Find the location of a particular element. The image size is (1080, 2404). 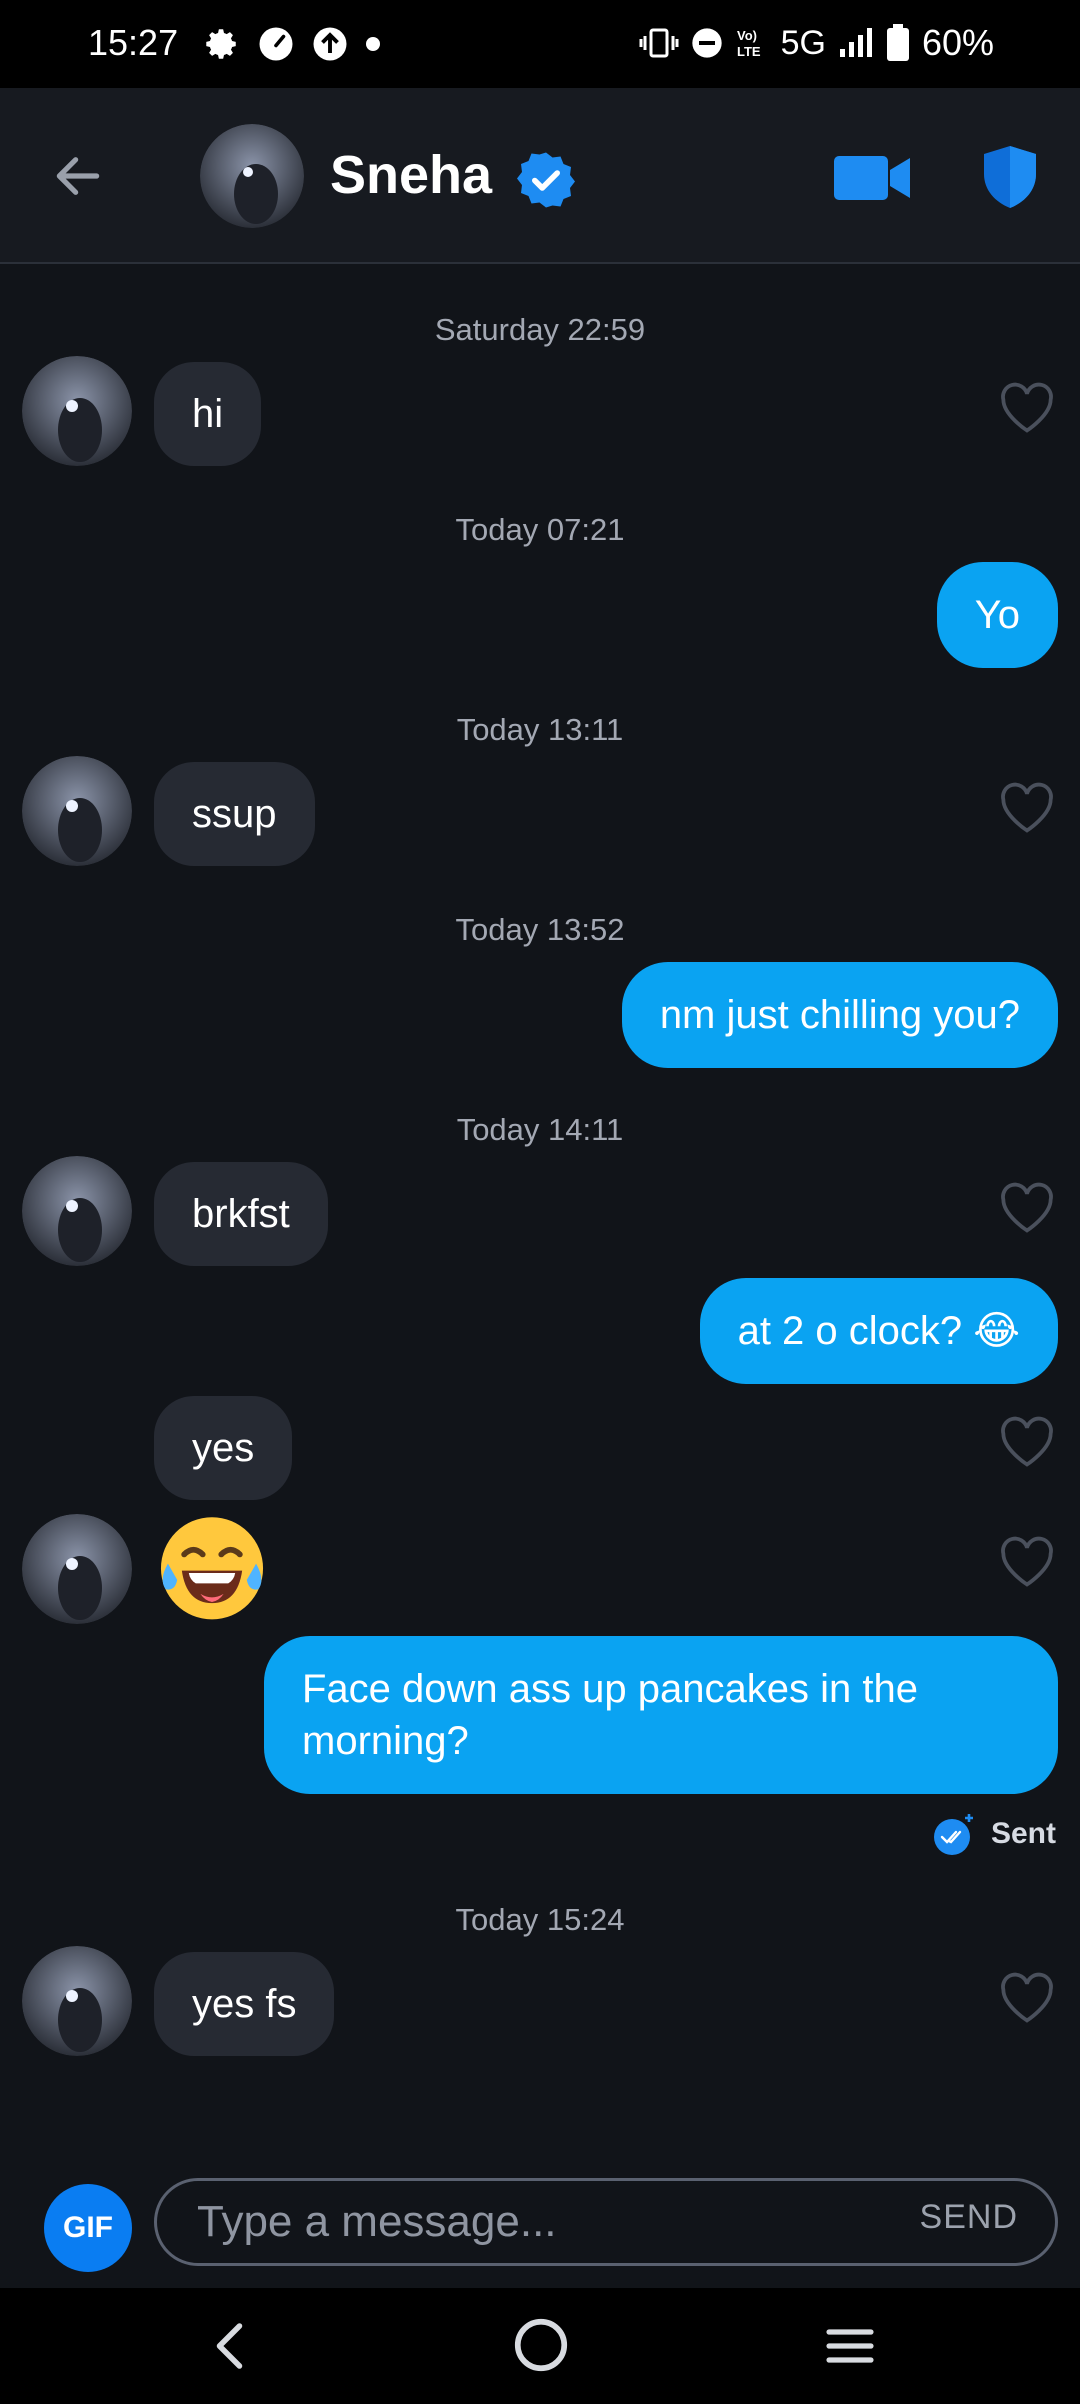

svg-text: Vo) is located at coordinates (747, 35).